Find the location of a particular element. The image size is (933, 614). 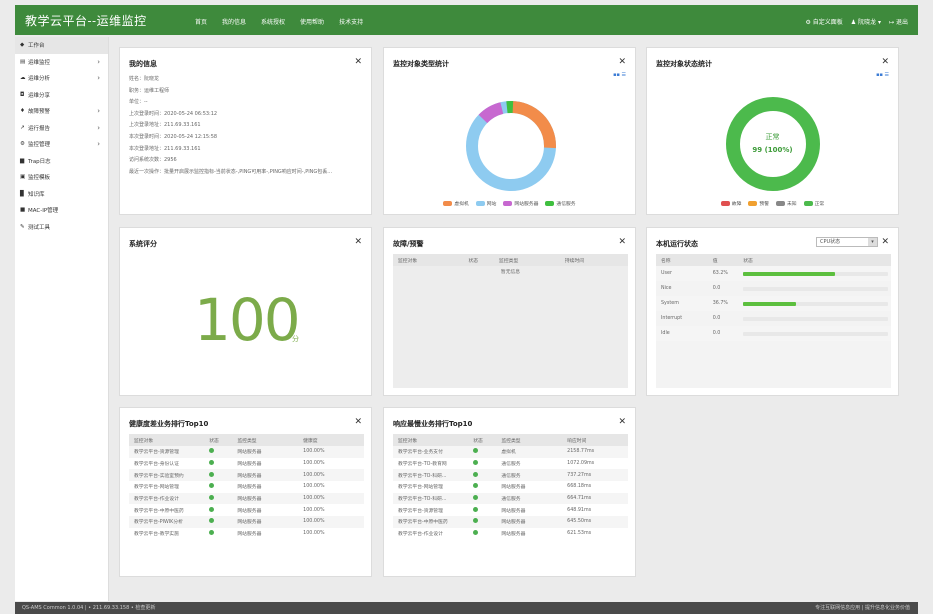

settings-icon: ⚙ is located at coordinates (808, 22).